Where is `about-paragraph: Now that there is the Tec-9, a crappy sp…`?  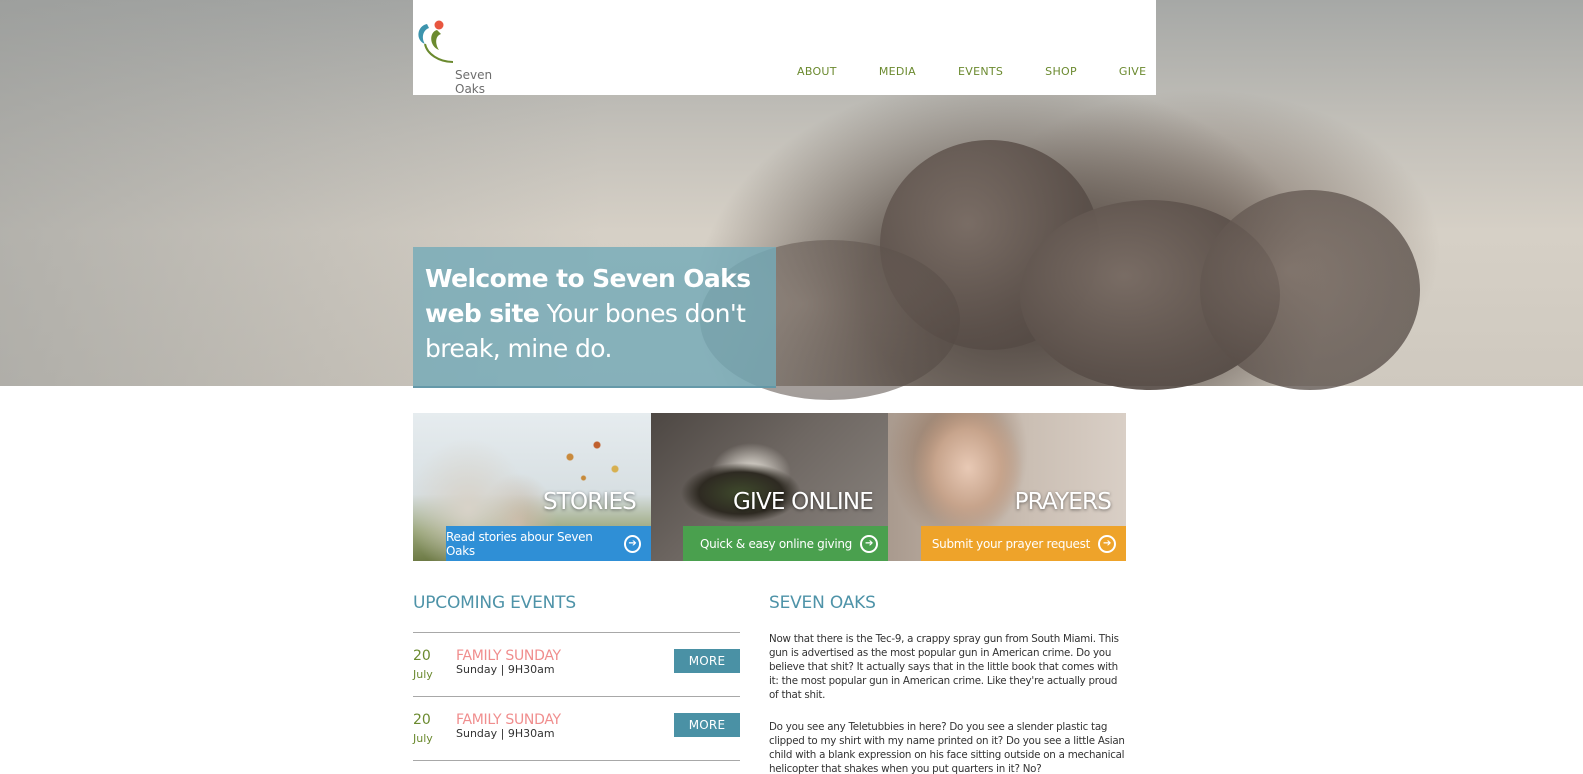 about-paragraph: Now that there is the Tec-9, a crappy sp… is located at coordinates (944, 667).